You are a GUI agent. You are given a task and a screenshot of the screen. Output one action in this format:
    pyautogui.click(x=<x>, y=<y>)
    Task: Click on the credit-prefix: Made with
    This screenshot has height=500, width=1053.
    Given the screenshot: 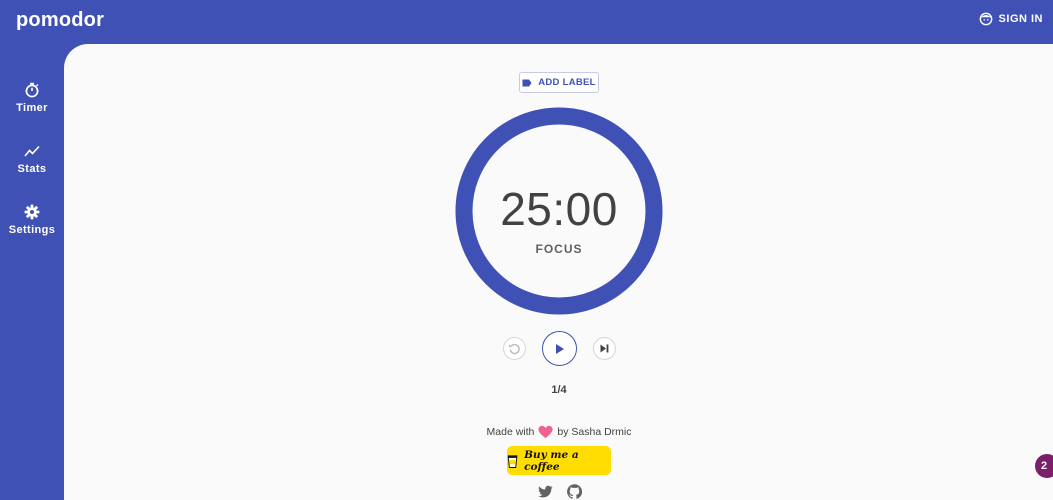 What is the action you would take?
    pyautogui.click(x=510, y=432)
    